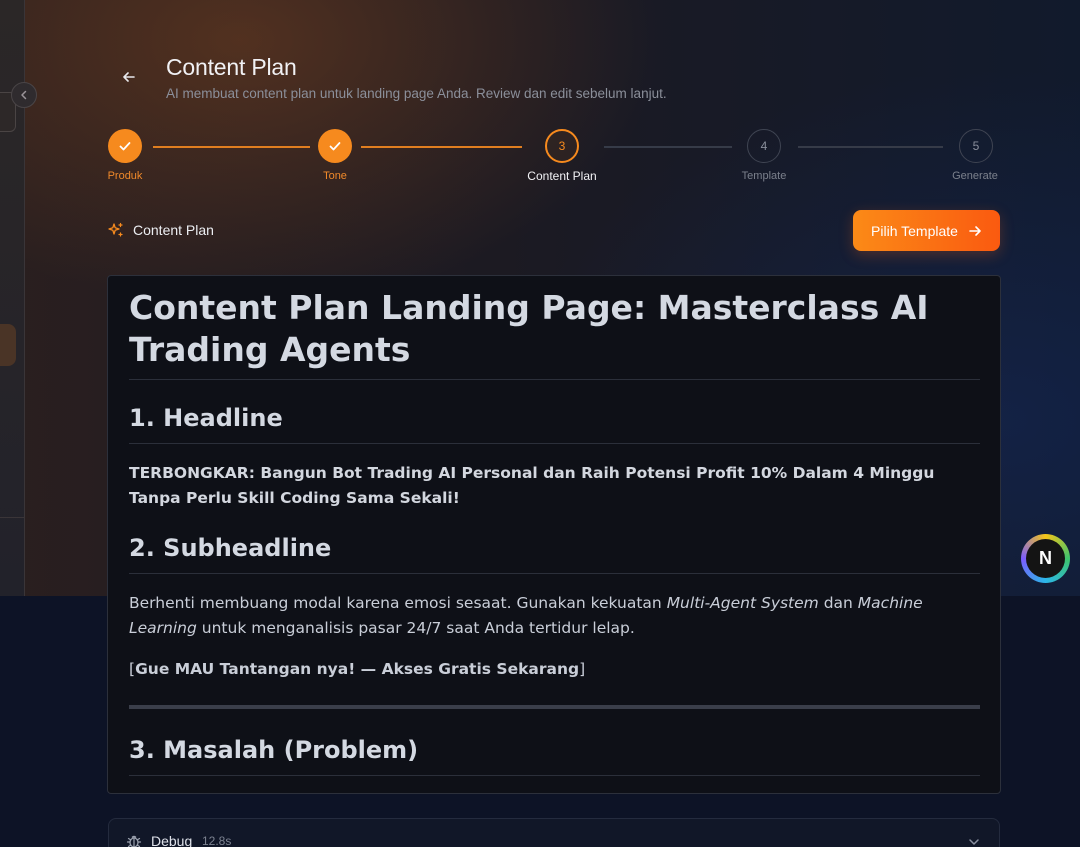 The height and width of the screenshot is (847, 1080). I want to click on sparkles-icon, so click(115, 229).